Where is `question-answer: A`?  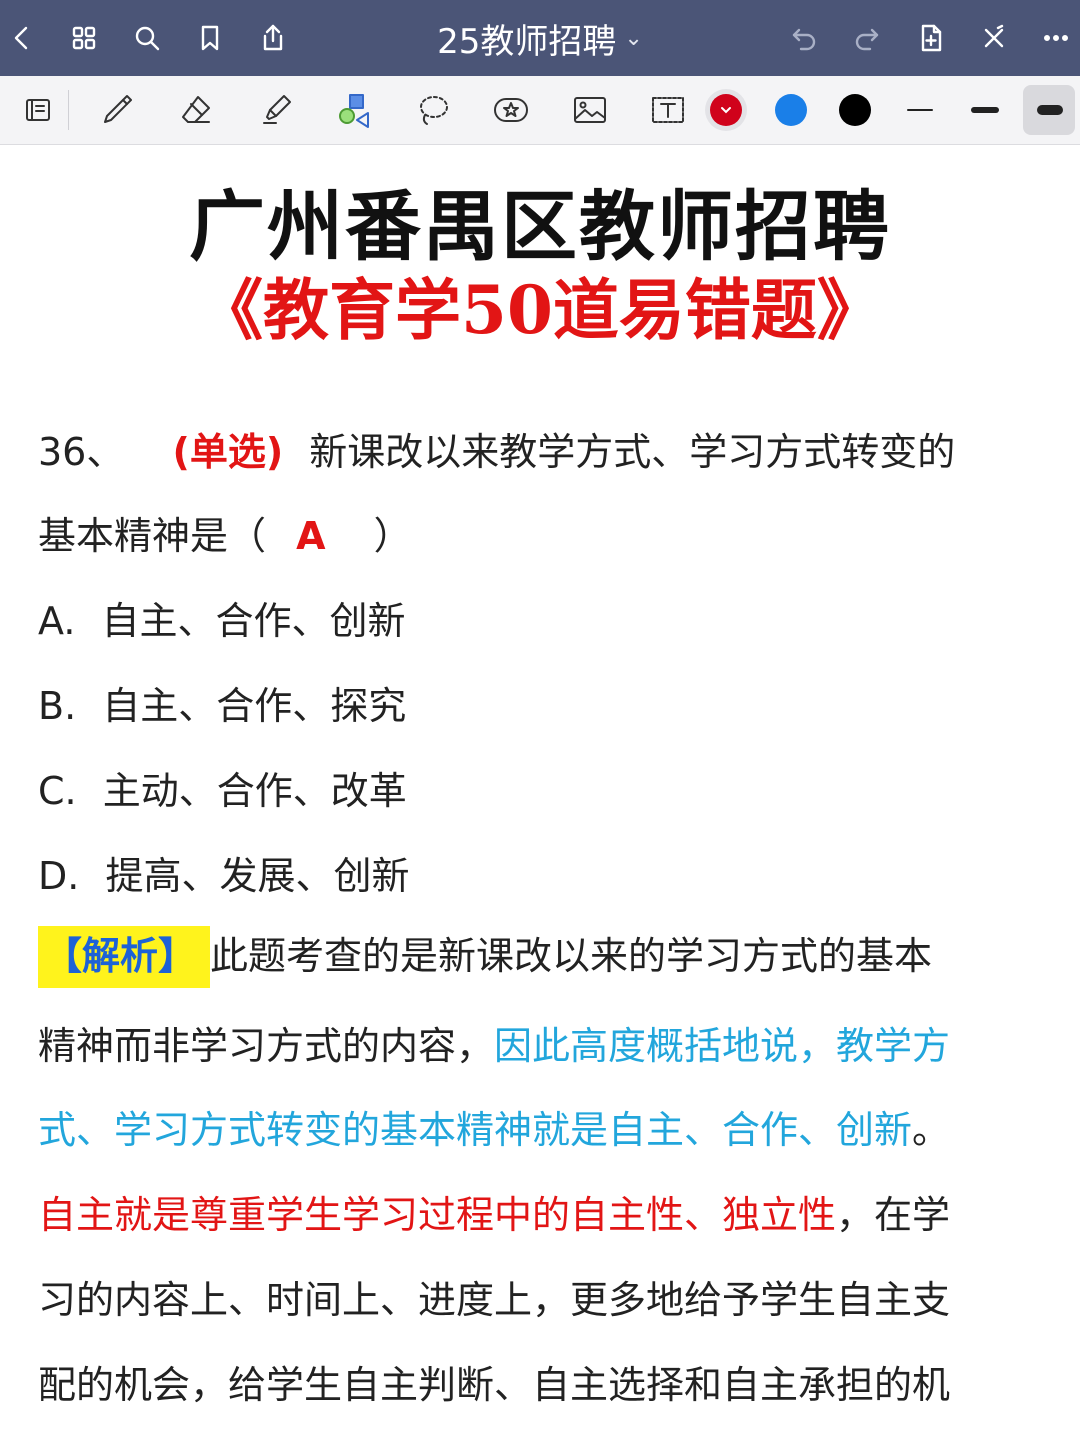 question-answer: A is located at coordinates (311, 536).